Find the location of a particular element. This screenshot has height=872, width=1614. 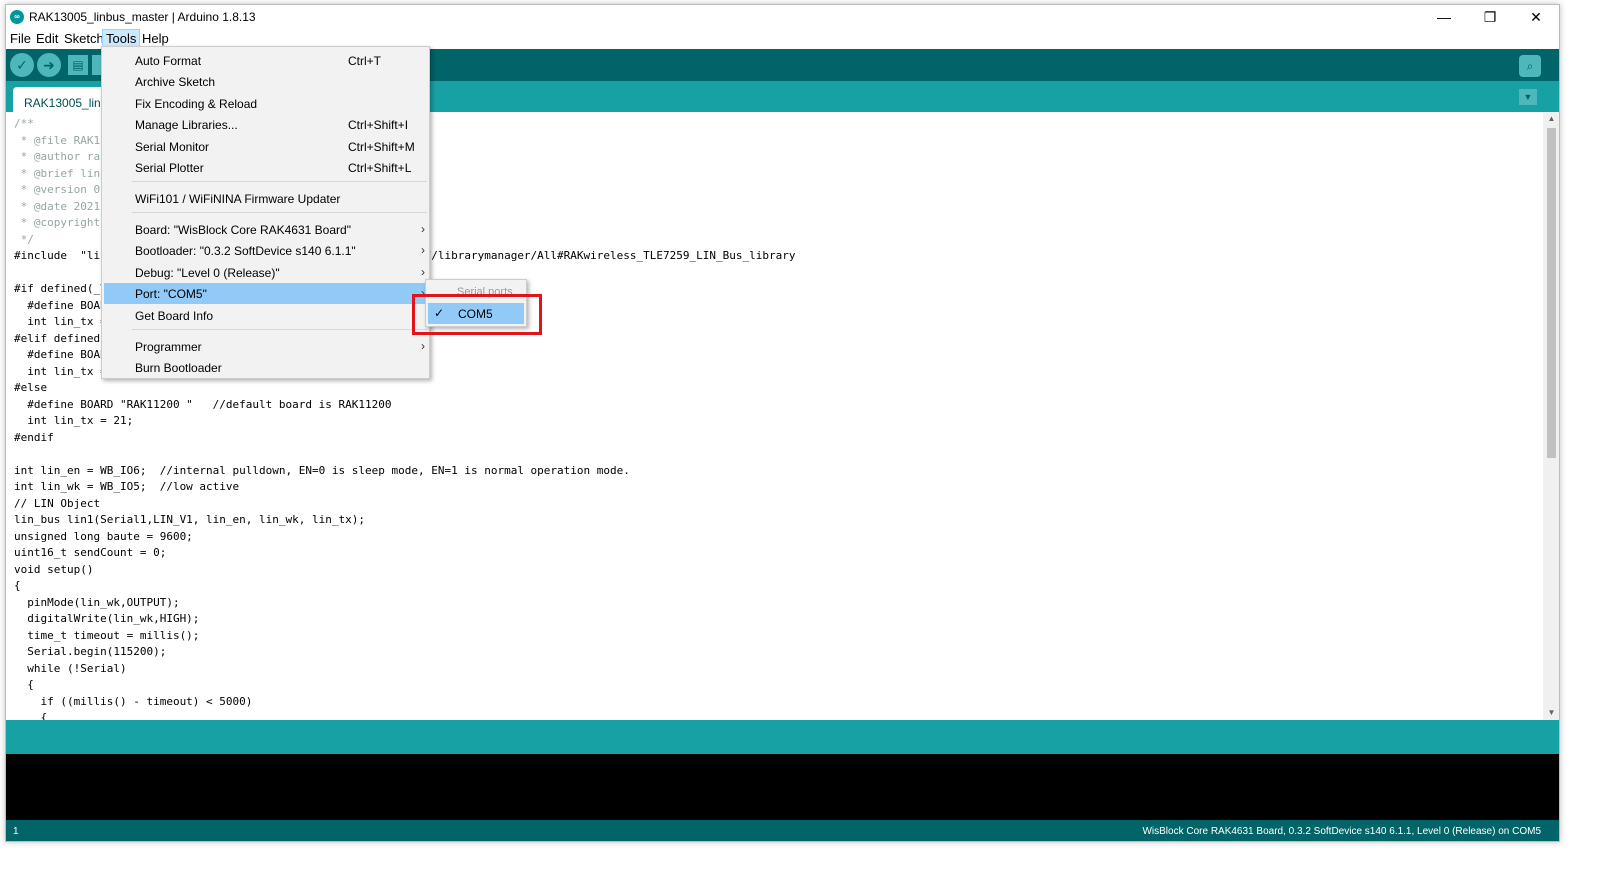

message-bar is located at coordinates (782, 737).